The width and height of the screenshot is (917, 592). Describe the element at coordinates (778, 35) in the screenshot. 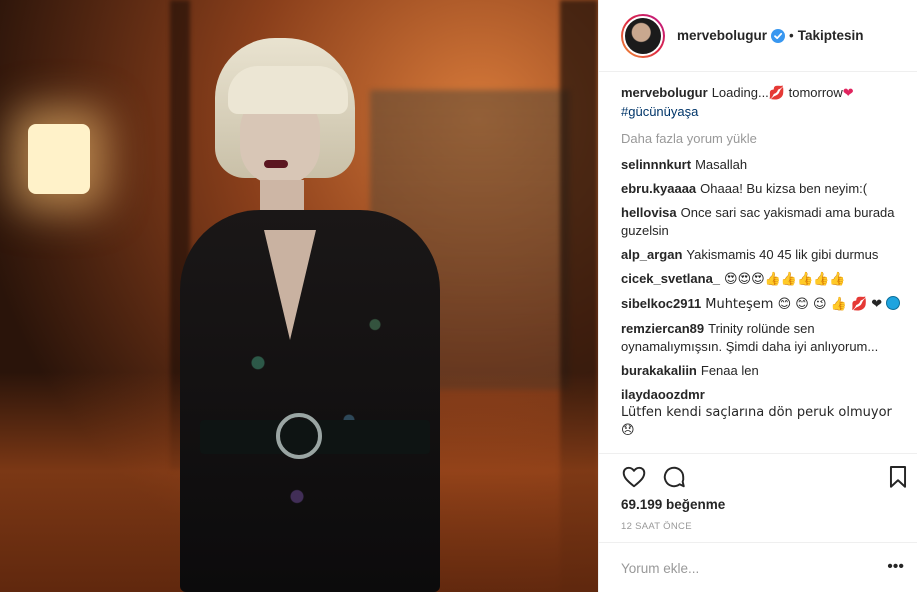

I see `verified-badge-icon` at that location.